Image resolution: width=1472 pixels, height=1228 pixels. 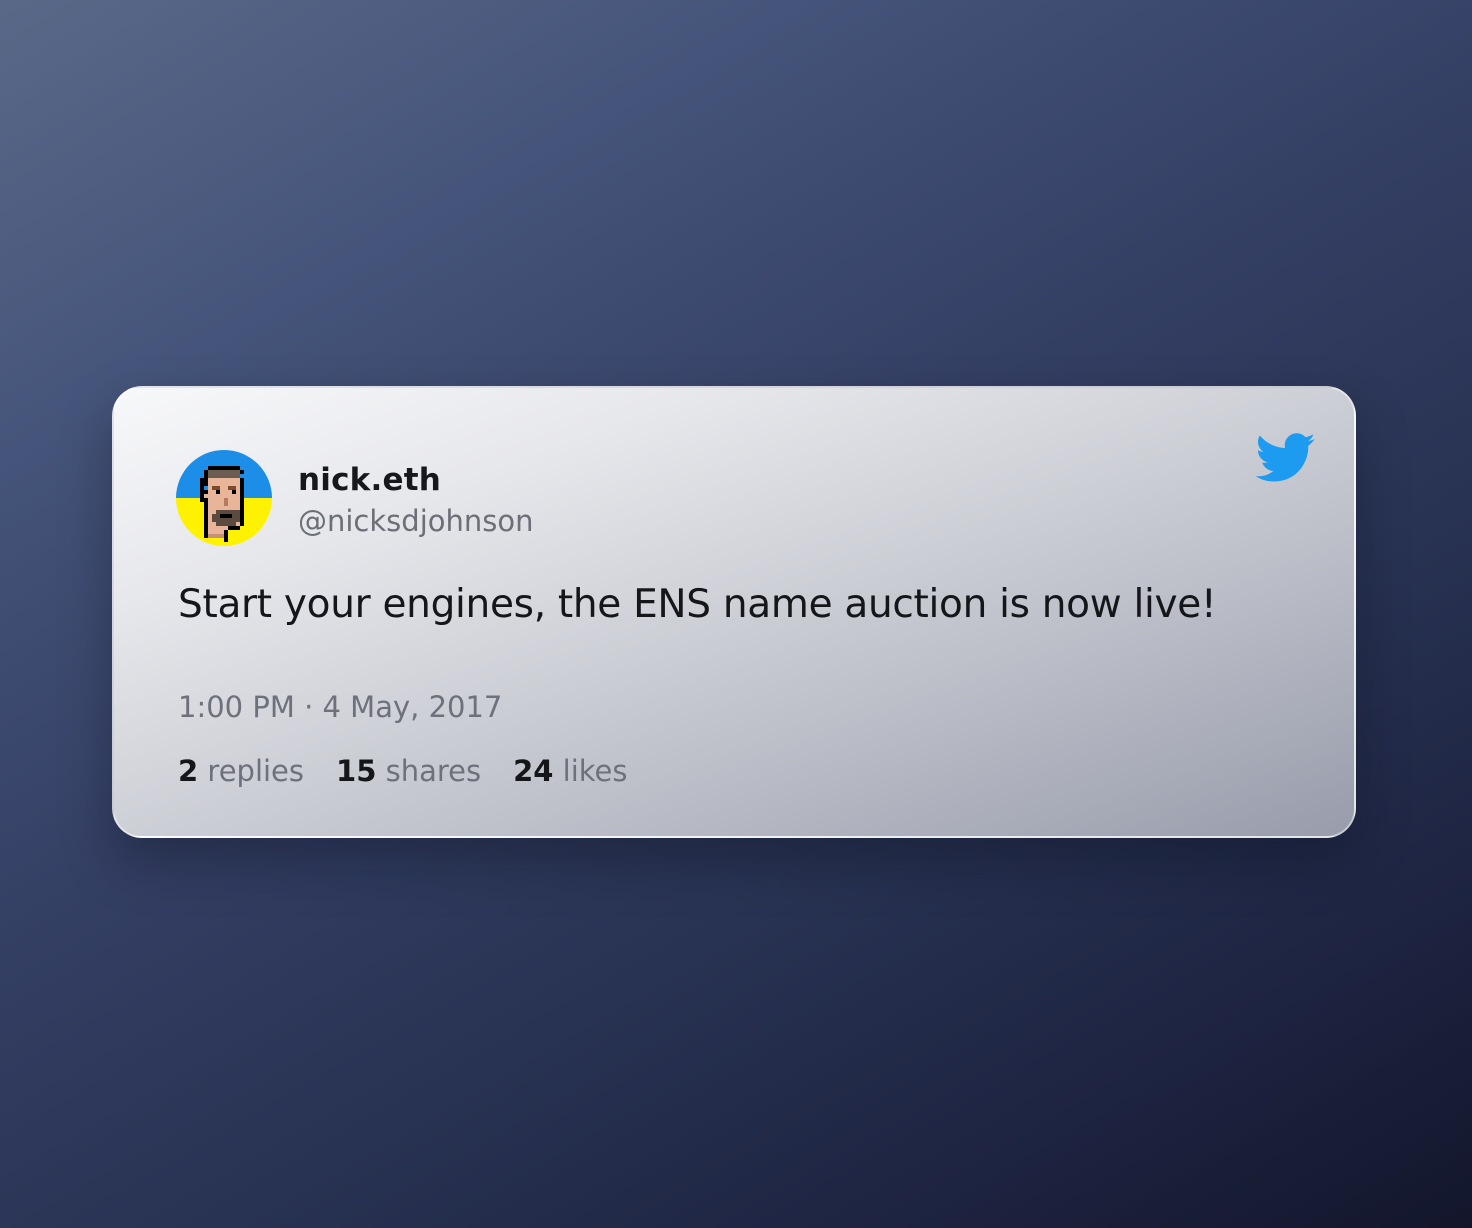 I want to click on shares-count: 15, so click(x=356, y=771).